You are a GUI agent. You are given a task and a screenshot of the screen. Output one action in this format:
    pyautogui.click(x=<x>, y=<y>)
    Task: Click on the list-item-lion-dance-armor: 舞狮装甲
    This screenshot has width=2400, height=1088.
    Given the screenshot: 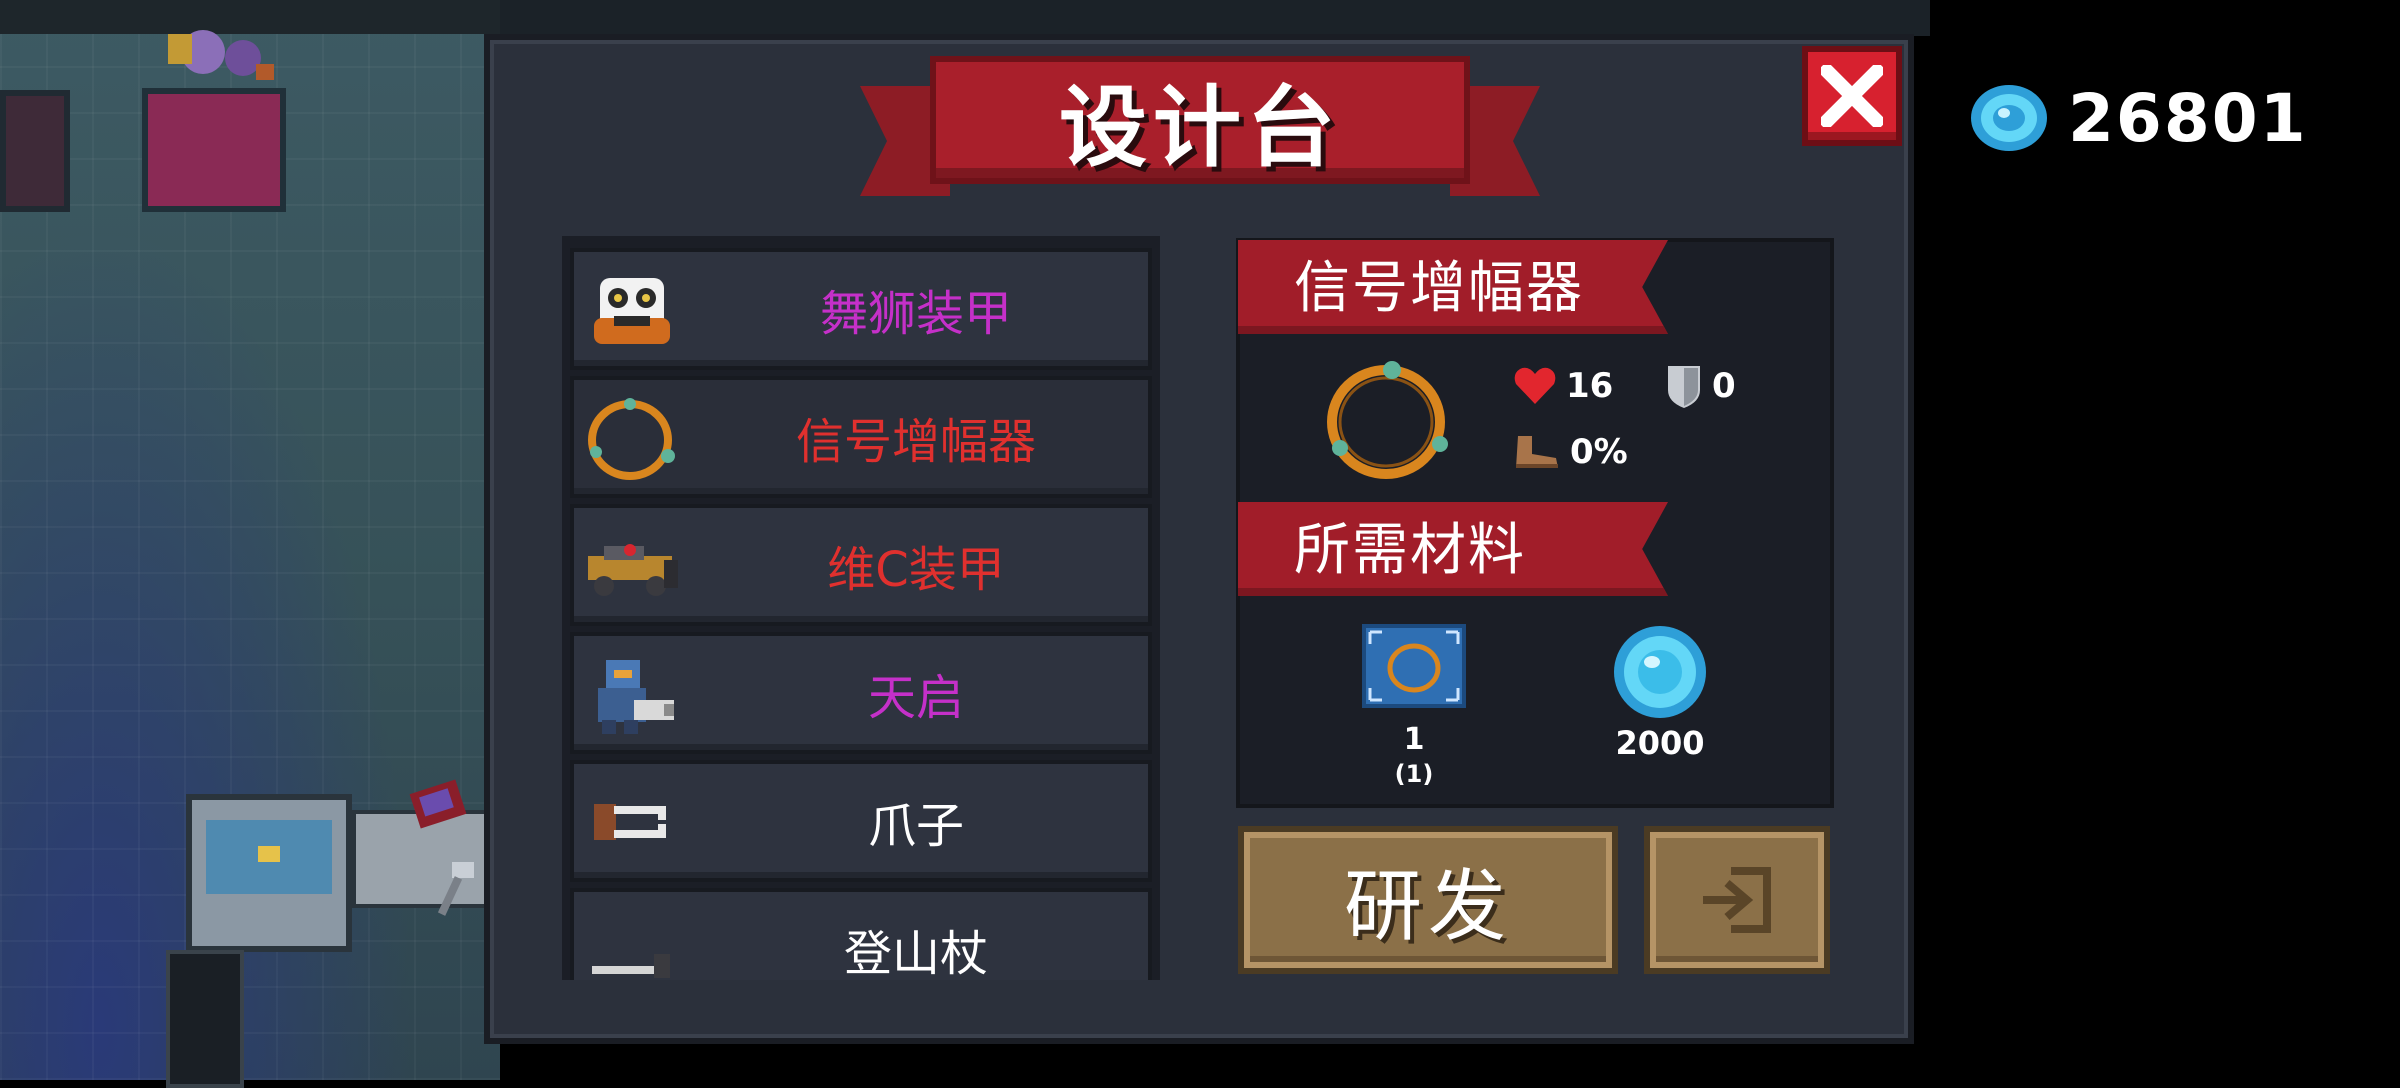 What is the action you would take?
    pyautogui.click(x=861, y=309)
    